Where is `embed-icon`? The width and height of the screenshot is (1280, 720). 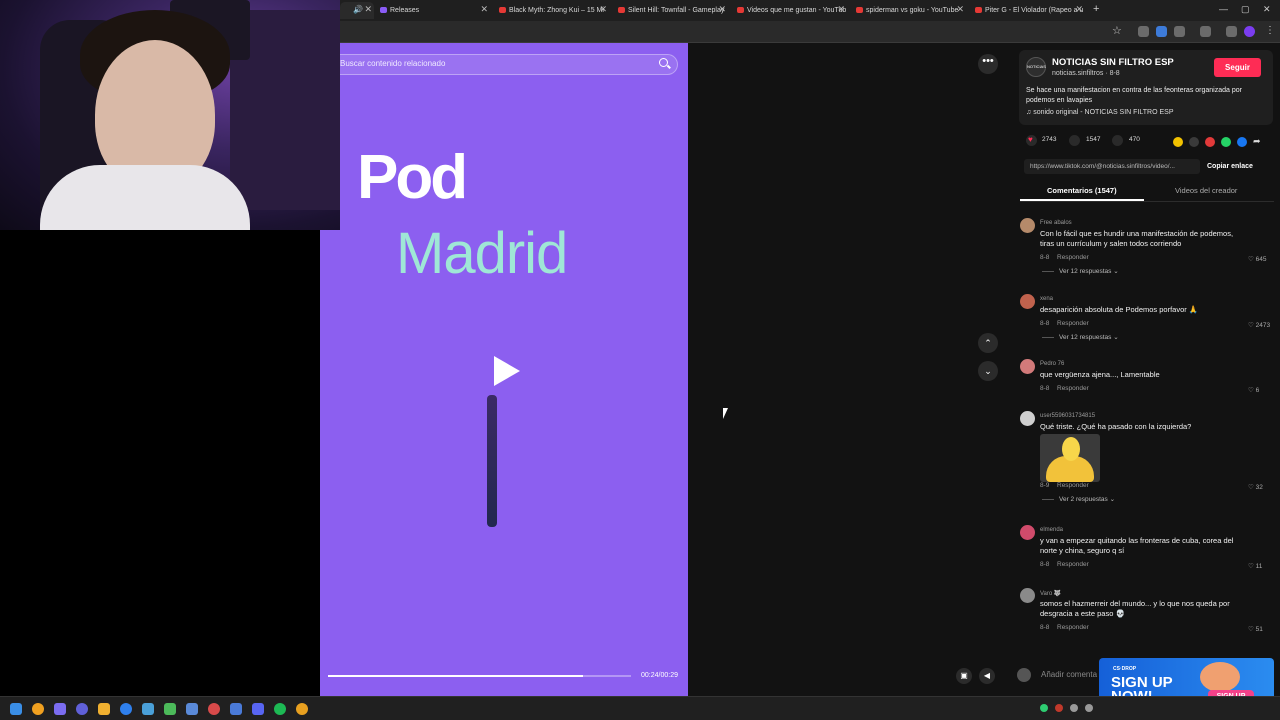
embed-icon is located at coordinates (1194, 142).